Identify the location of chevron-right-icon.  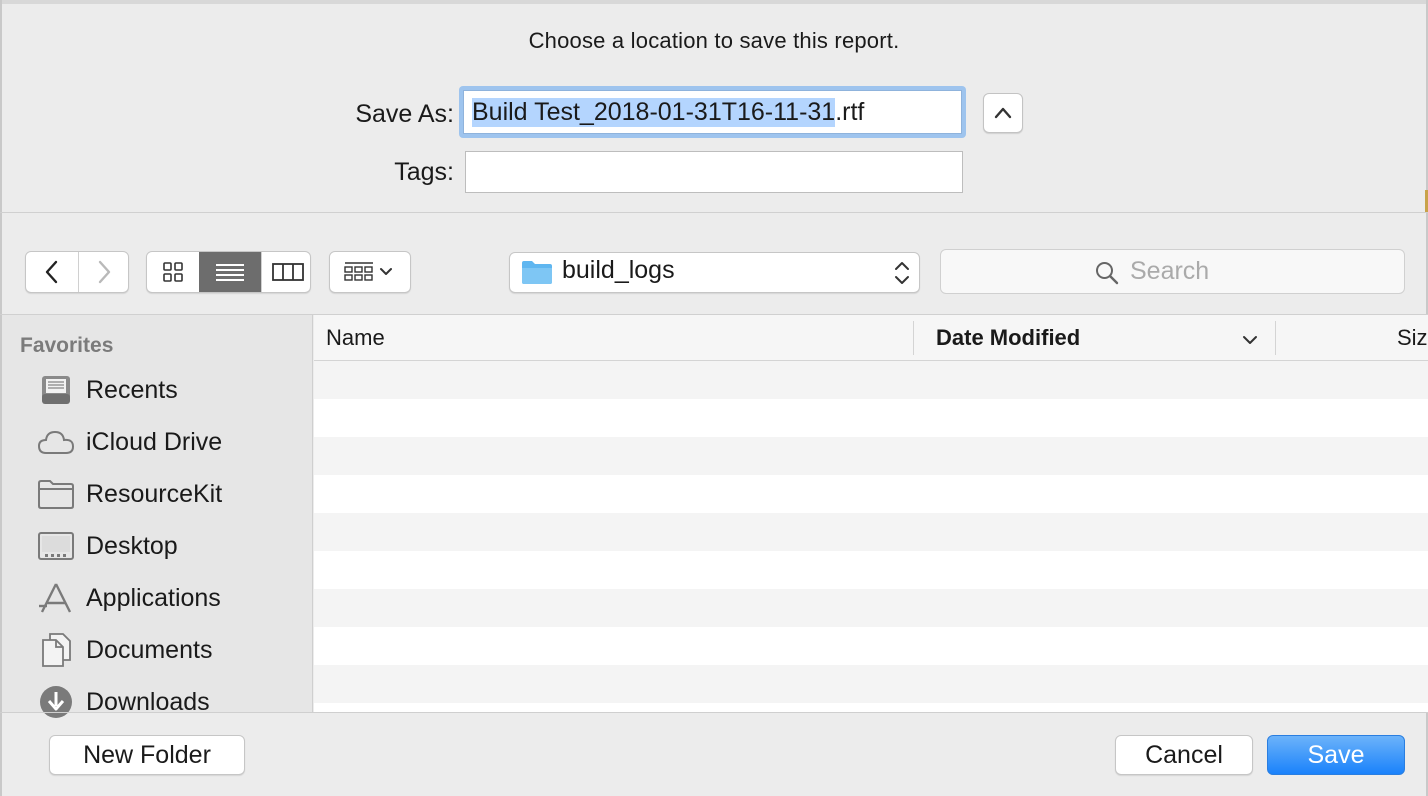
(104, 272).